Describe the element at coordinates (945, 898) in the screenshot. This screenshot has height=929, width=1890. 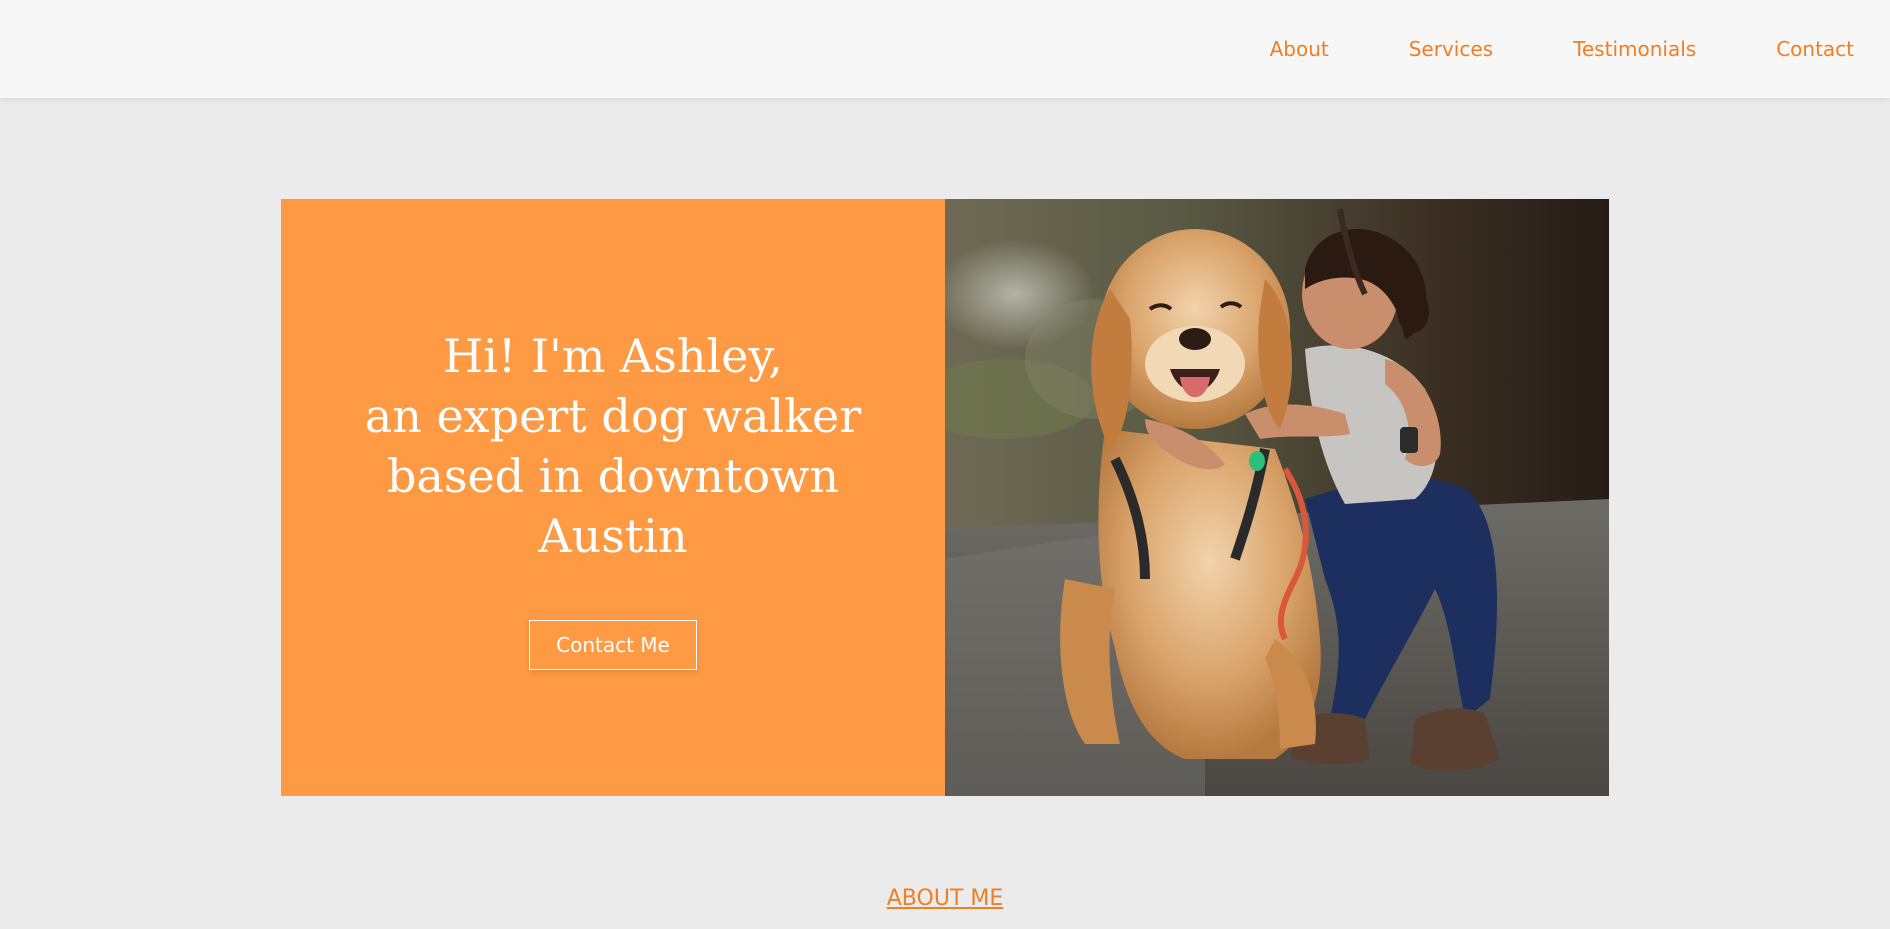
I see `about-me-heading: ABOUT ME` at that location.